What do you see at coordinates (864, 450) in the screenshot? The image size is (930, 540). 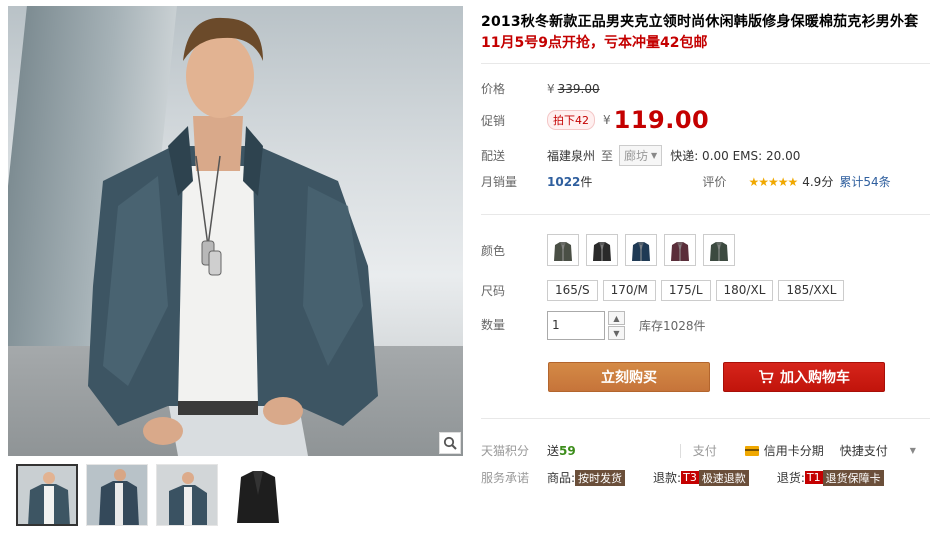 I see `quick-pay-link: 快捷支付` at bounding box center [864, 450].